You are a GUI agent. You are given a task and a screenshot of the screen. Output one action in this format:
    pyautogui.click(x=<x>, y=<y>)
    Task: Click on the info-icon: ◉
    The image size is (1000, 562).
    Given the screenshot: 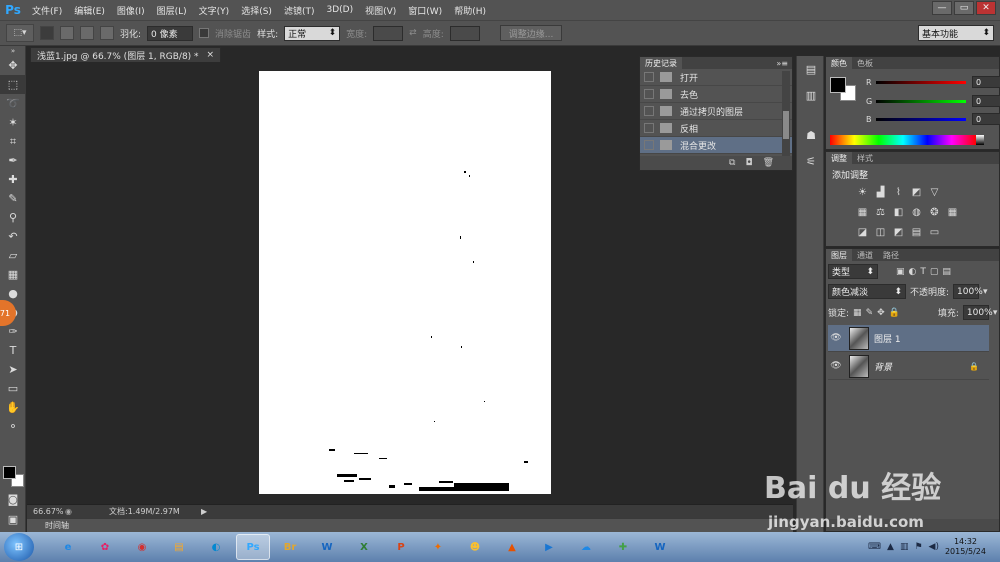 What is the action you would take?
    pyautogui.click(x=87, y=511)
    